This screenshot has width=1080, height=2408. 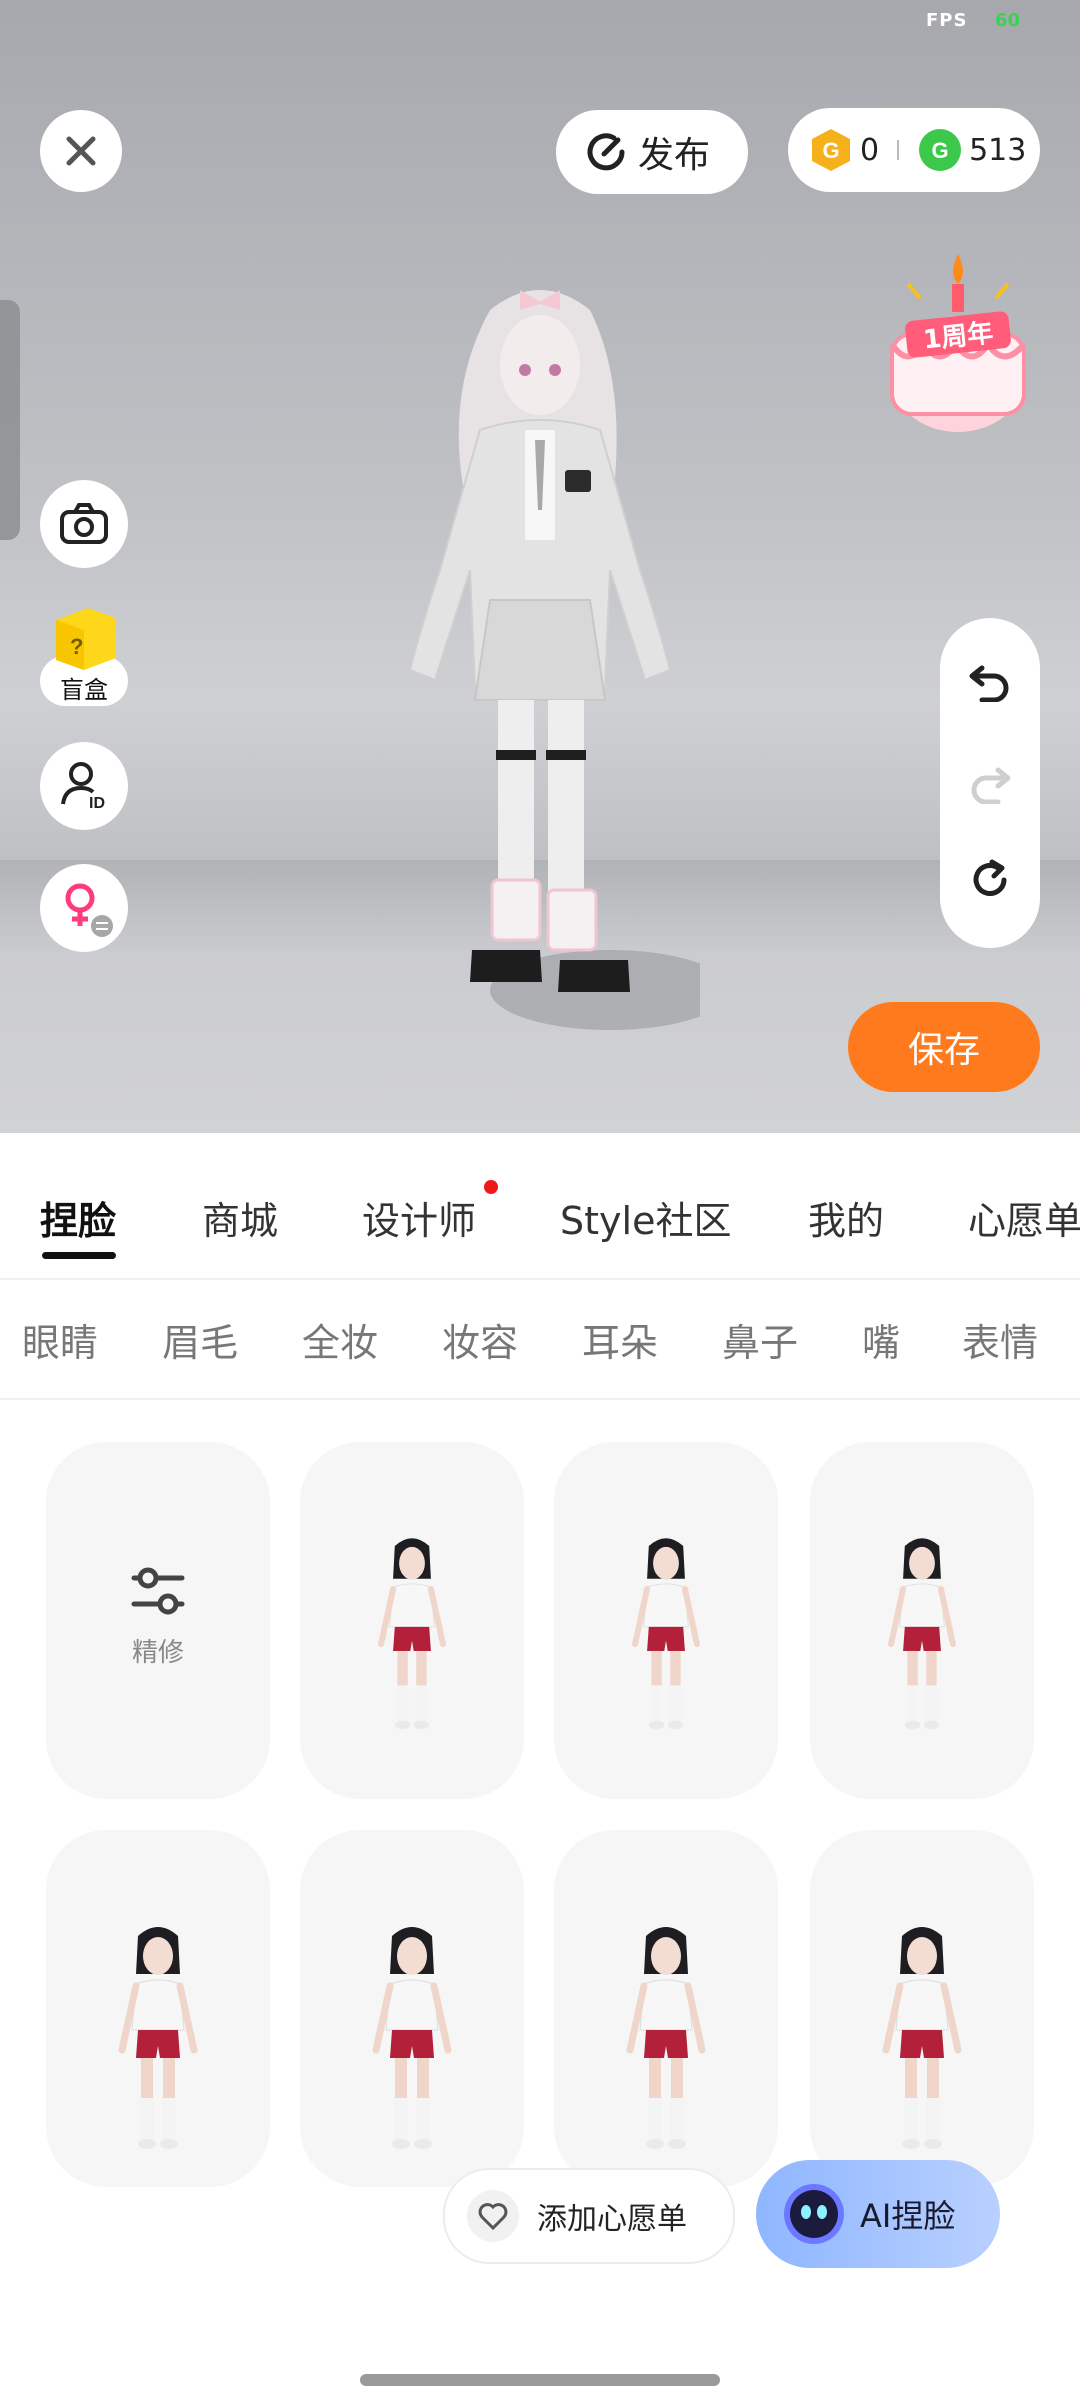 What do you see at coordinates (944, 1047) in the screenshot?
I see `save-button: 保存` at bounding box center [944, 1047].